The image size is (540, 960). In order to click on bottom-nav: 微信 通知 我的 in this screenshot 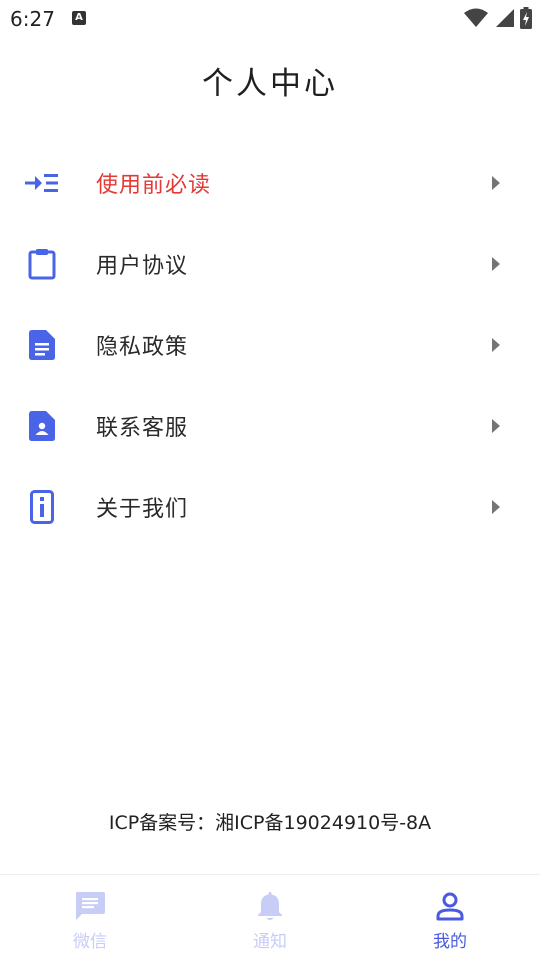, I will do `click(270, 917)`.